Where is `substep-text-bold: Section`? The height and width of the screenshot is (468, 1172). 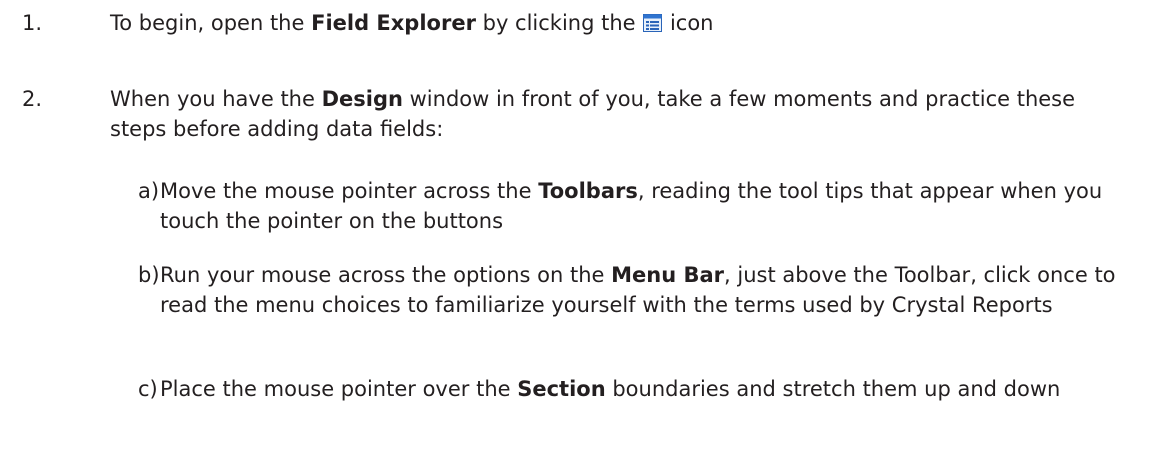 substep-text-bold: Section is located at coordinates (561, 389).